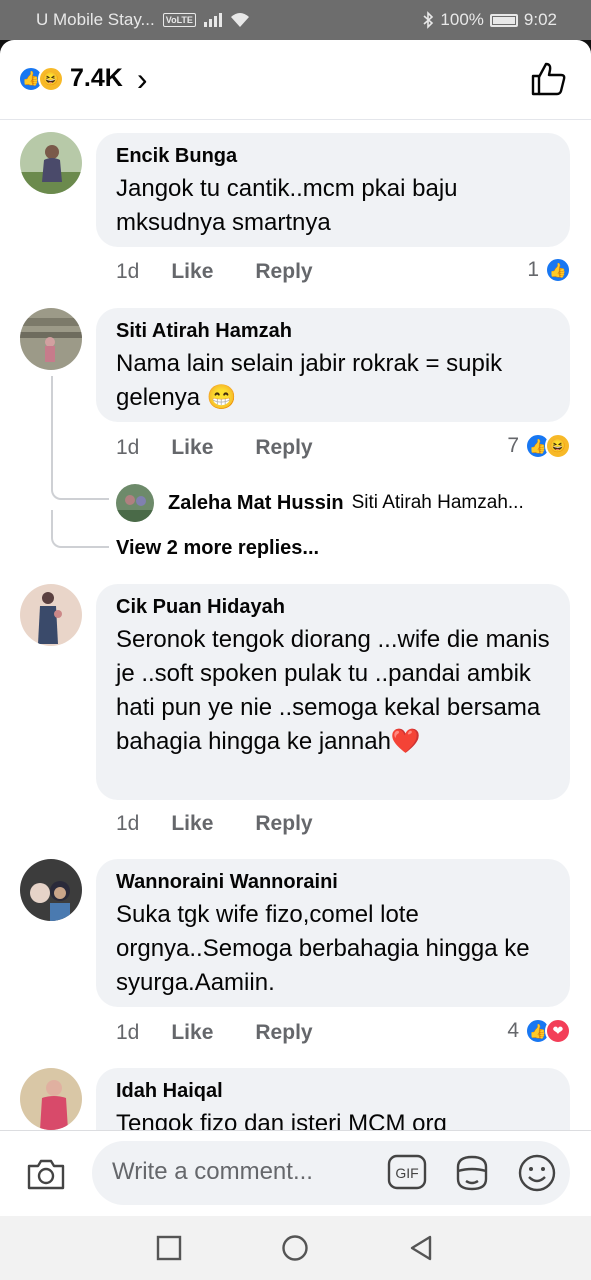  Describe the element at coordinates (537, 1173) in the screenshot. I see `emoji-icon` at that location.